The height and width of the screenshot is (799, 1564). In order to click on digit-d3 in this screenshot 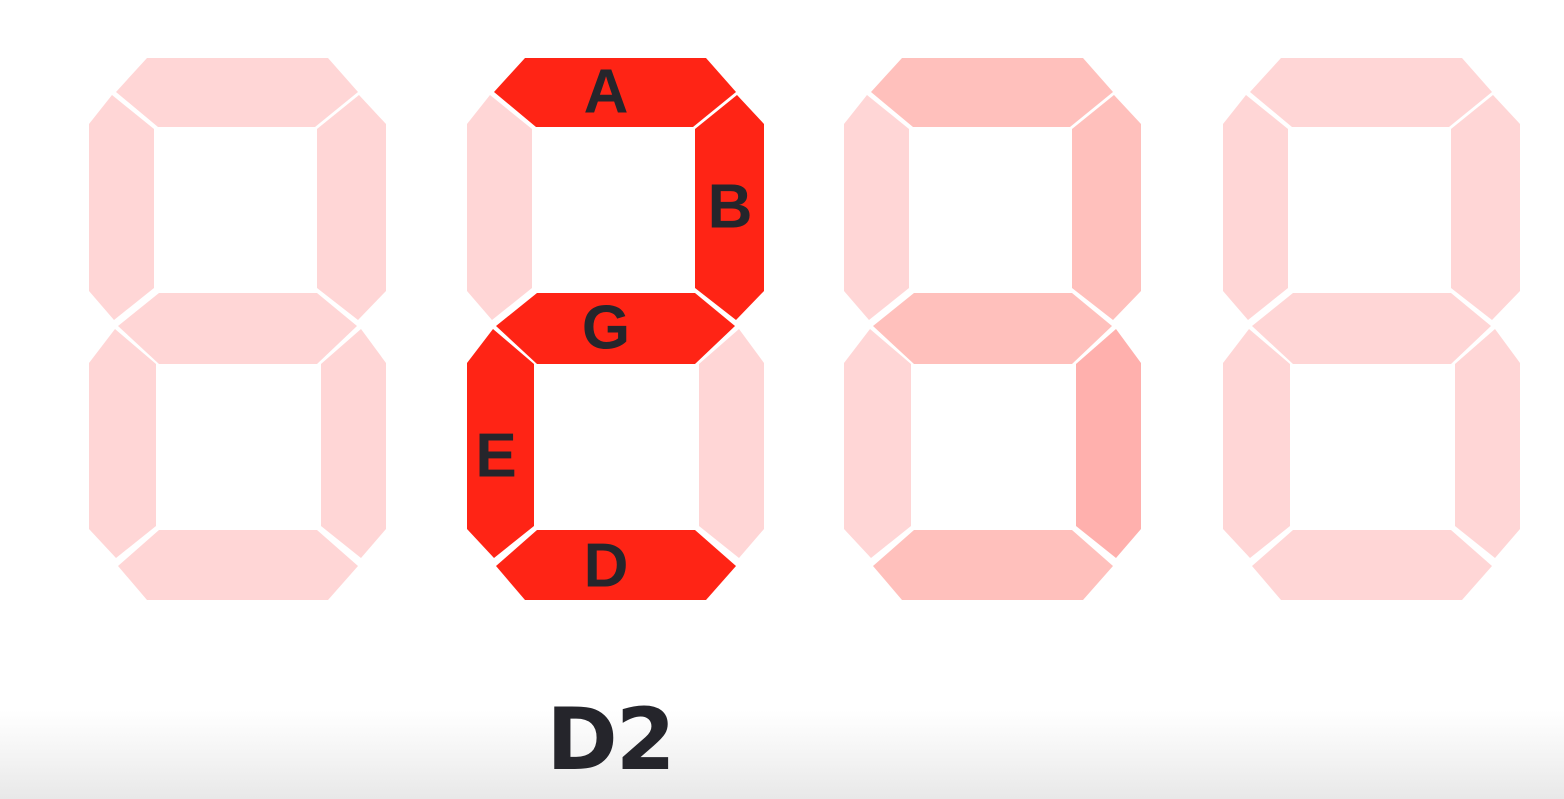, I will do `click(992, 329)`.